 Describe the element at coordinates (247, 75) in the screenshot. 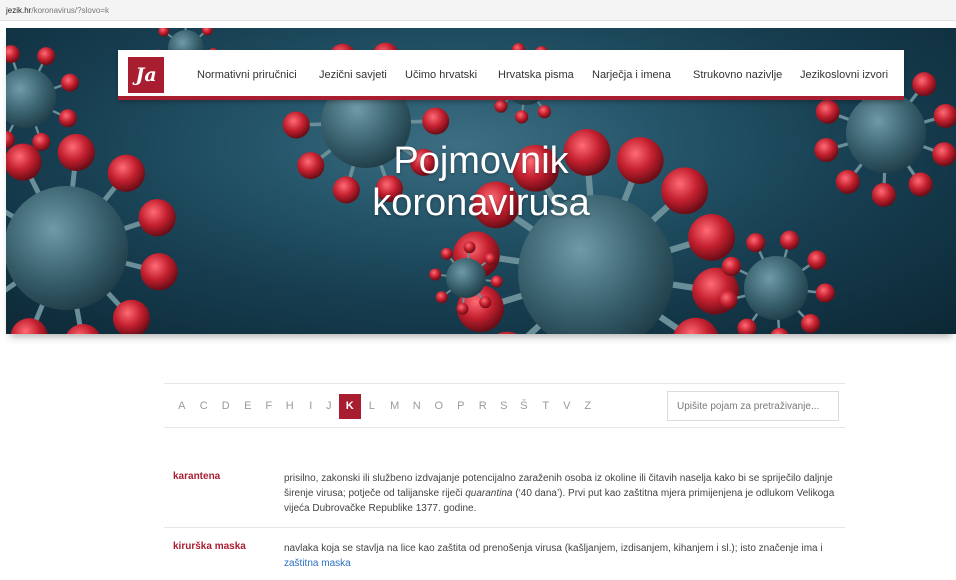

I see `nav-item-normativni-prirucnici: Normativni priručnici` at that location.